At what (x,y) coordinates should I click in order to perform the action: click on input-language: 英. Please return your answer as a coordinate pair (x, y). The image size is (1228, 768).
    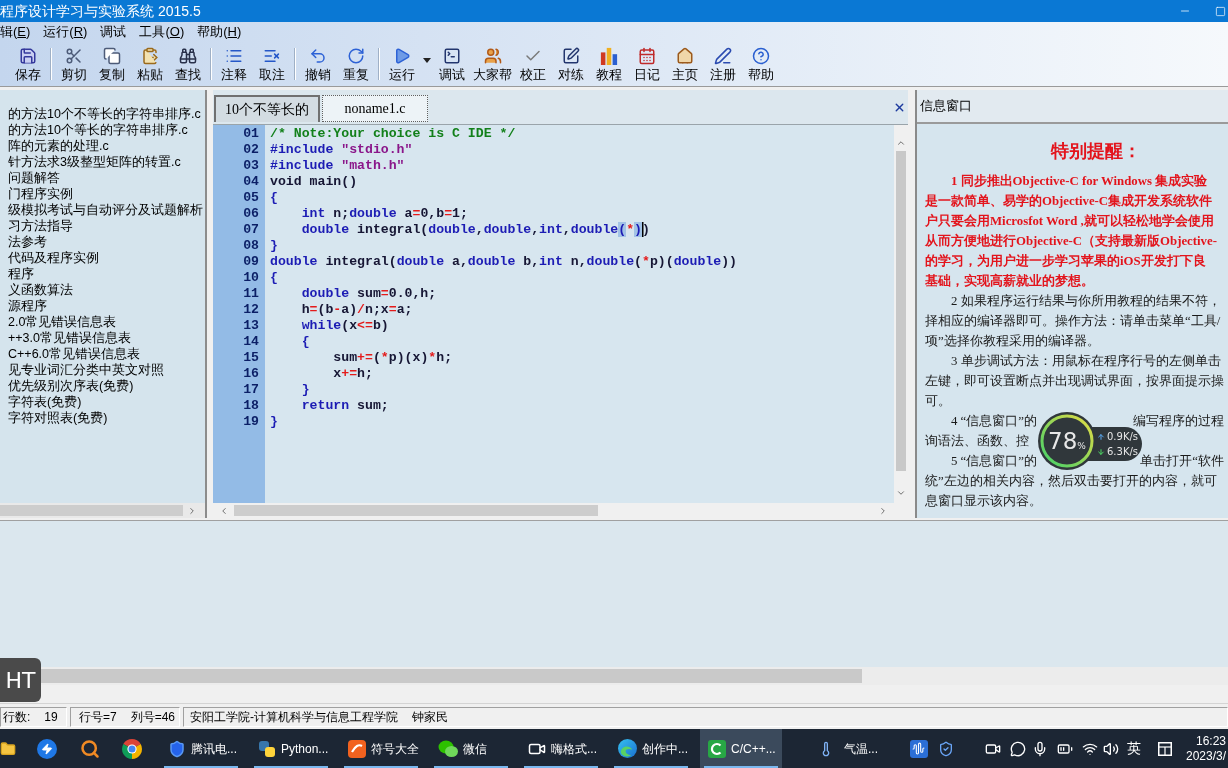
    Looking at the image, I should click on (1133, 748).